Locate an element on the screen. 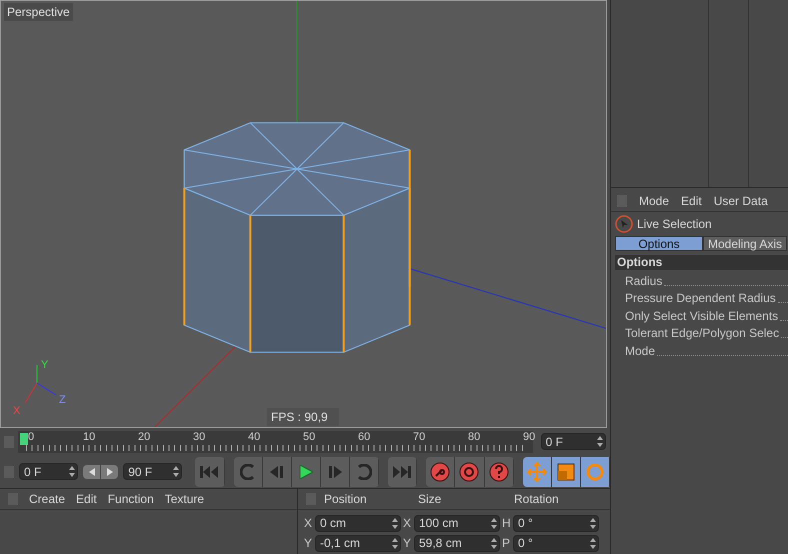  step-forward-icon is located at coordinates (335, 472).